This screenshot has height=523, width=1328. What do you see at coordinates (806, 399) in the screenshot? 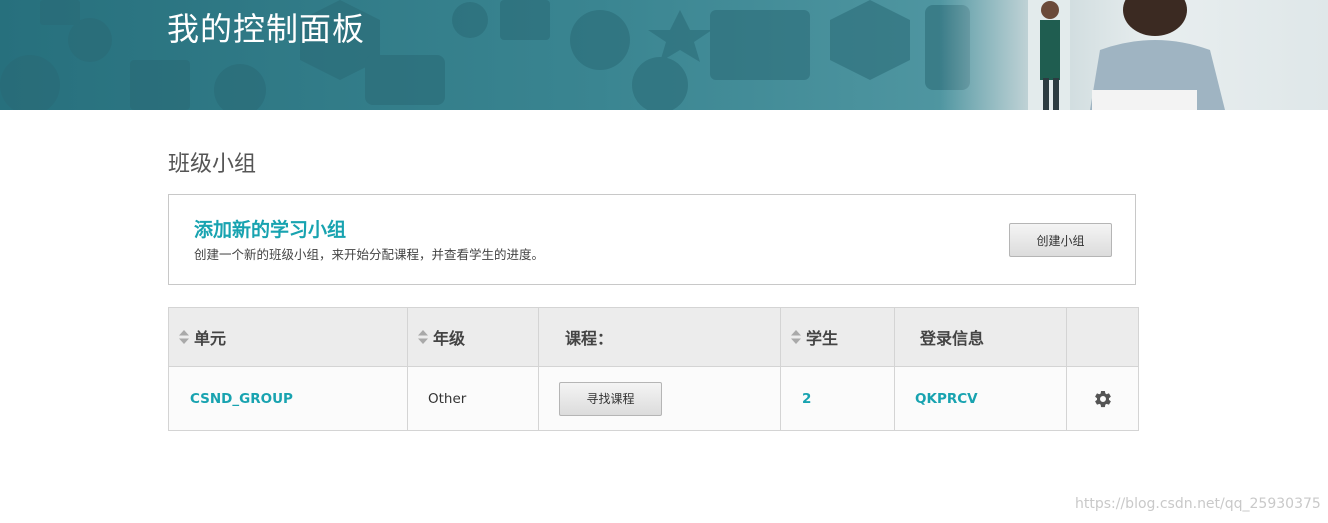
I see `student-count-link: 2` at bounding box center [806, 399].